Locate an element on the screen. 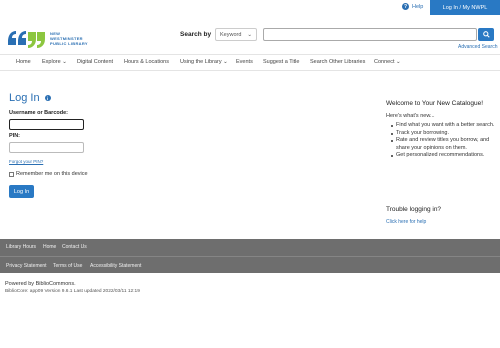 This screenshot has height=348, width=500. logo-wordmark: NEW WESTMINSTER PUBLIC LIBRARY is located at coordinates (70, 38).